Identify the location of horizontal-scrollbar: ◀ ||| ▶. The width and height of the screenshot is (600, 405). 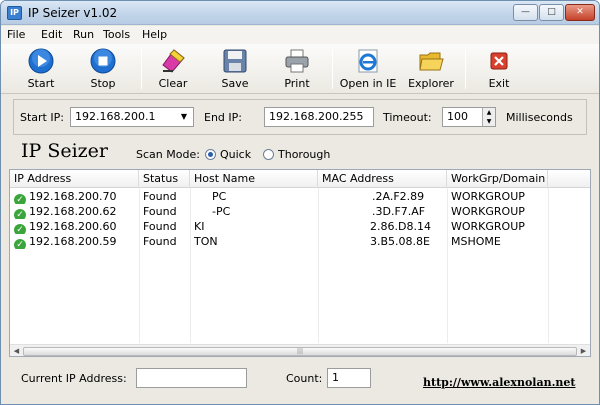
(300, 350).